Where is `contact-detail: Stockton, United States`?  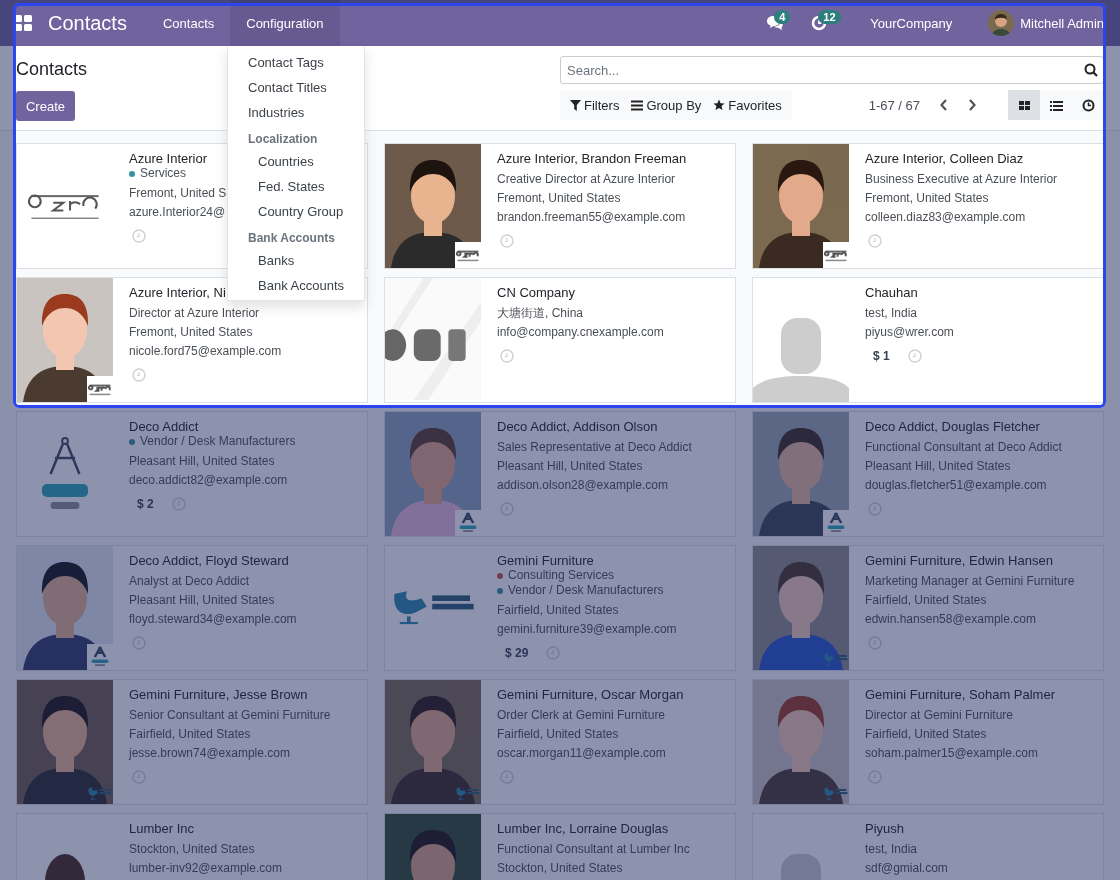 contact-detail: Stockton, United States is located at coordinates (560, 868).